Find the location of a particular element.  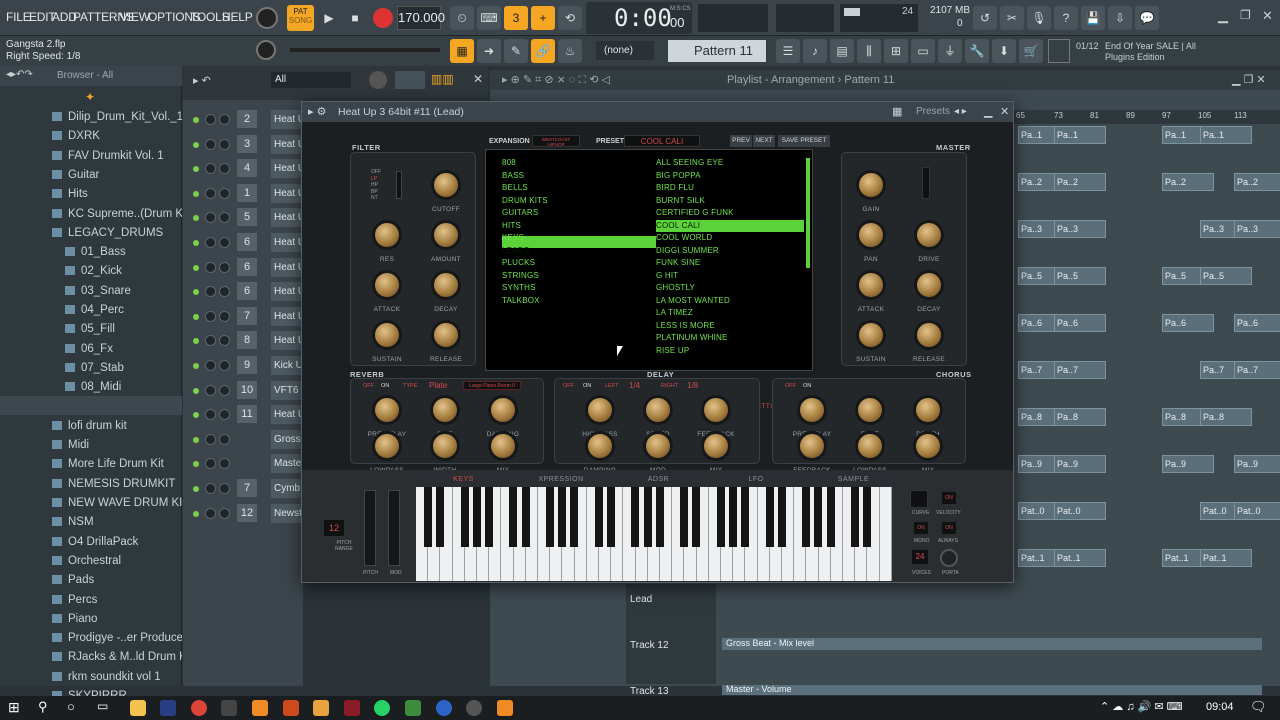

back-icon: ◂▸↶↷ is located at coordinates (19, 74).